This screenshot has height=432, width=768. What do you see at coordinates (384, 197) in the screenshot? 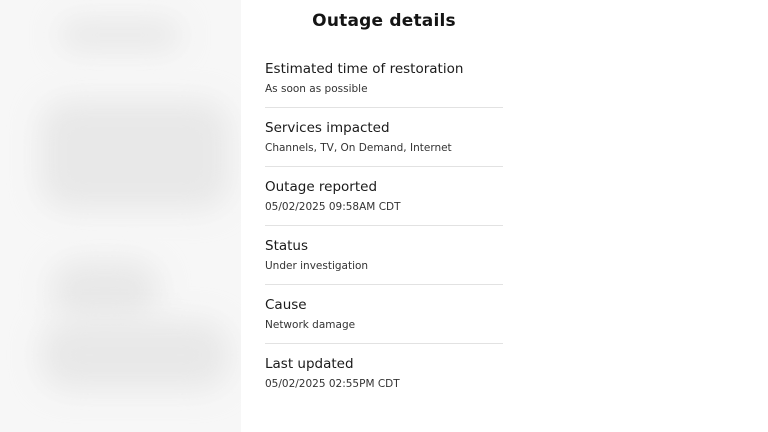
I see `detail-outage-reported: Outage reported 05/02/2025 09:58AM CDT` at bounding box center [384, 197].